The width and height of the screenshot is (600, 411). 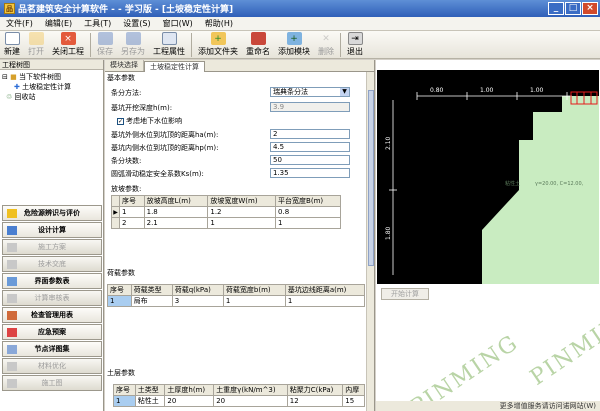 What do you see at coordinates (124, 65) in the screenshot?
I see `tab-module-select: 模块选择` at bounding box center [124, 65].